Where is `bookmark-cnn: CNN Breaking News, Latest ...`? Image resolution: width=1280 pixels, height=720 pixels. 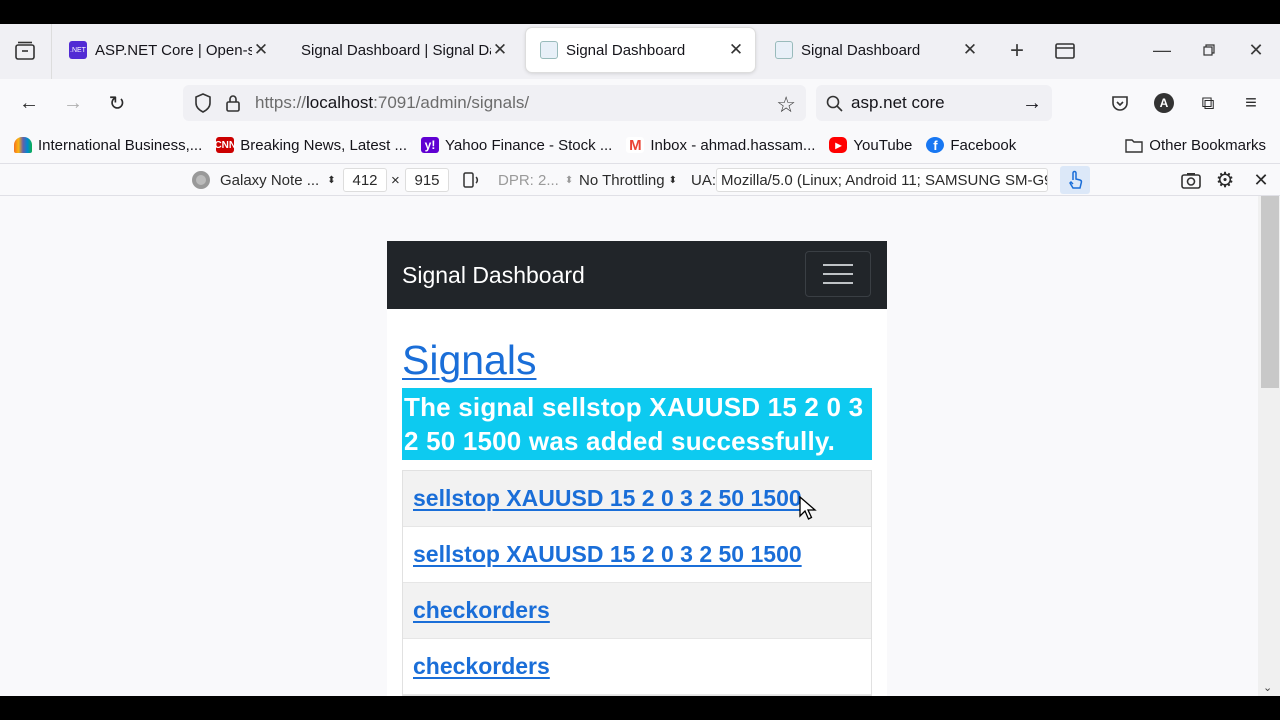 bookmark-cnn: CNN Breaking News, Latest ... is located at coordinates (310, 145).